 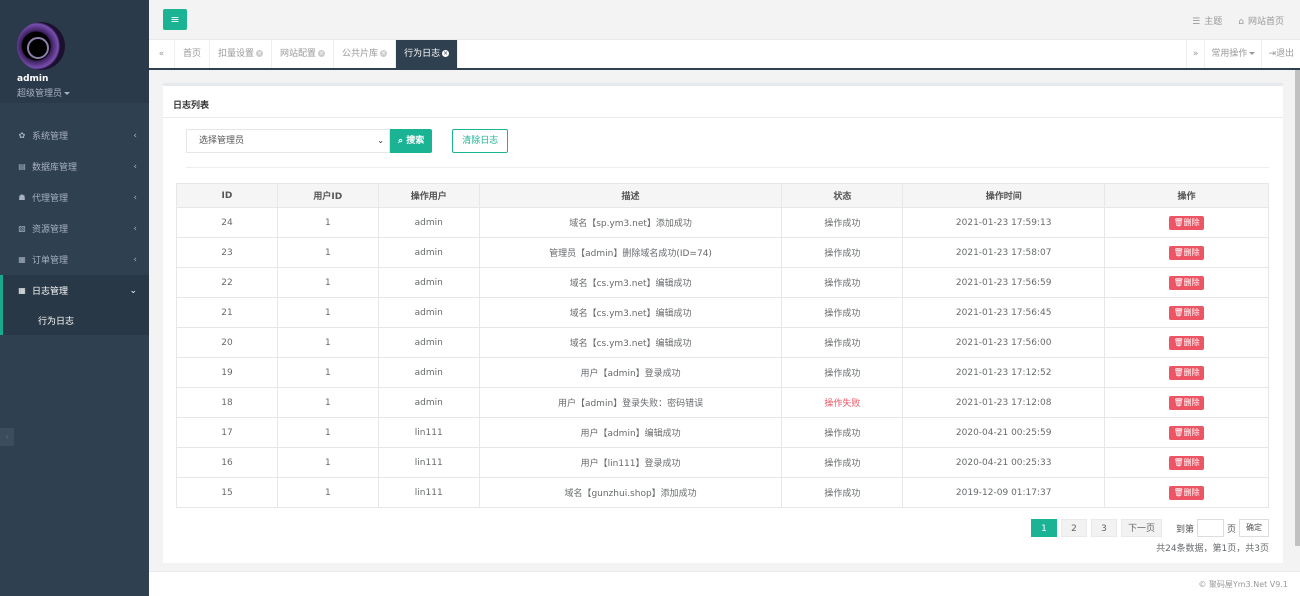 What do you see at coordinates (1207, 20) in the screenshot?
I see `theme-link: ☰ 主题` at bounding box center [1207, 20].